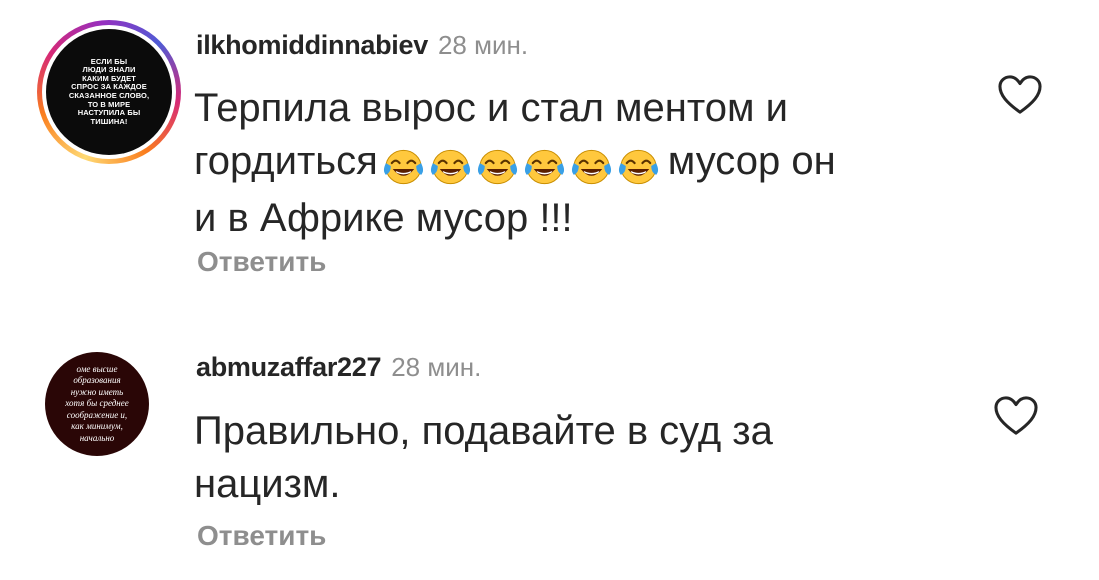 This screenshot has width=1099, height=580. What do you see at coordinates (286, 161) in the screenshot?
I see `comment-text-segment: гордиться` at bounding box center [286, 161].